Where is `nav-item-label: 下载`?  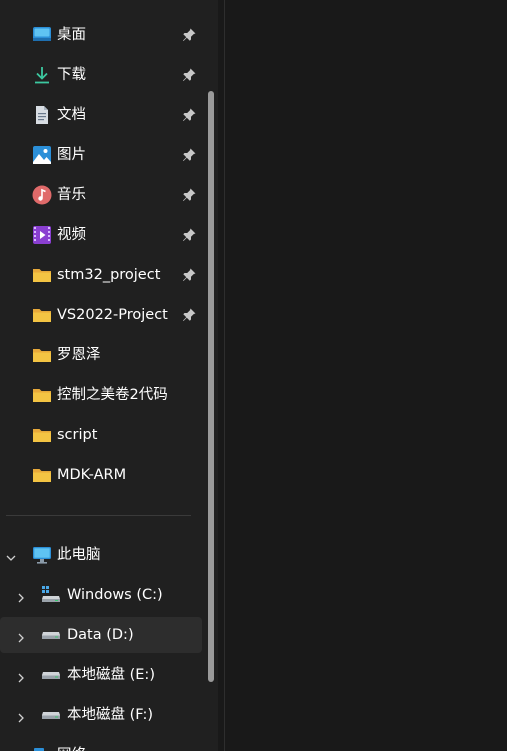 nav-item-label: 下载 is located at coordinates (71, 75).